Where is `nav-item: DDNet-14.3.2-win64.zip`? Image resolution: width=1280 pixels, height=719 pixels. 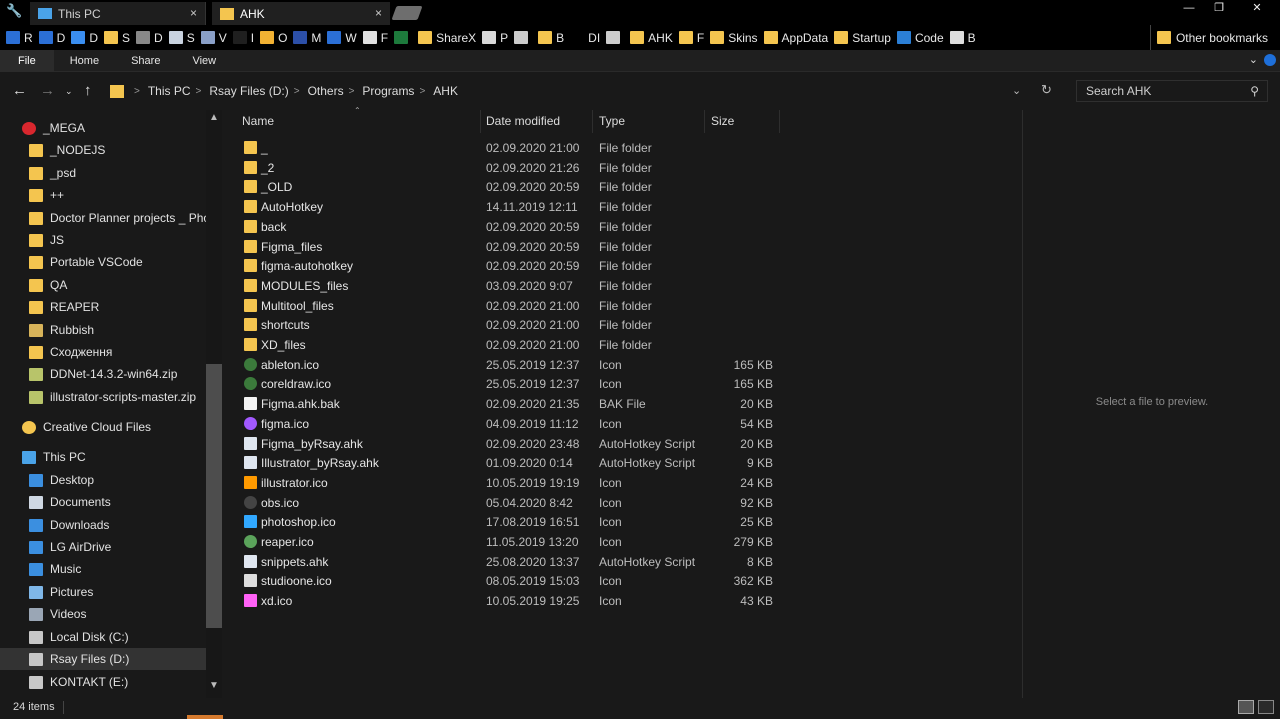
nav-item: DDNet-14.3.2-win64.zip is located at coordinates (103, 374).